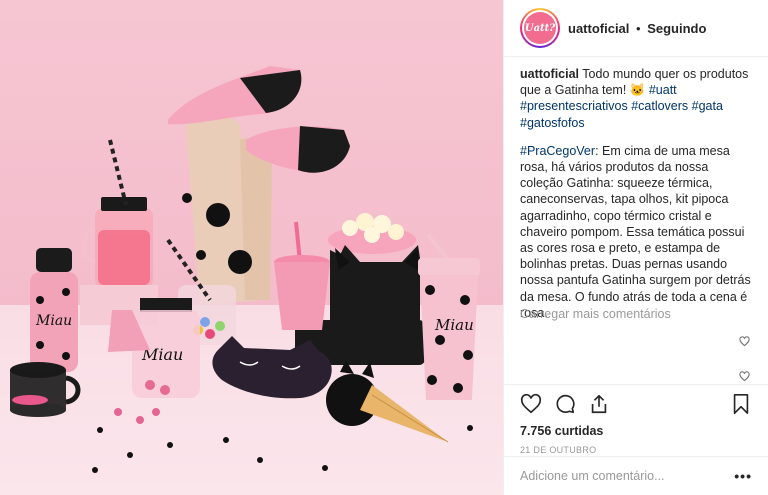 This screenshot has width=768, height=495. I want to click on comment-form: •••, so click(636, 475).